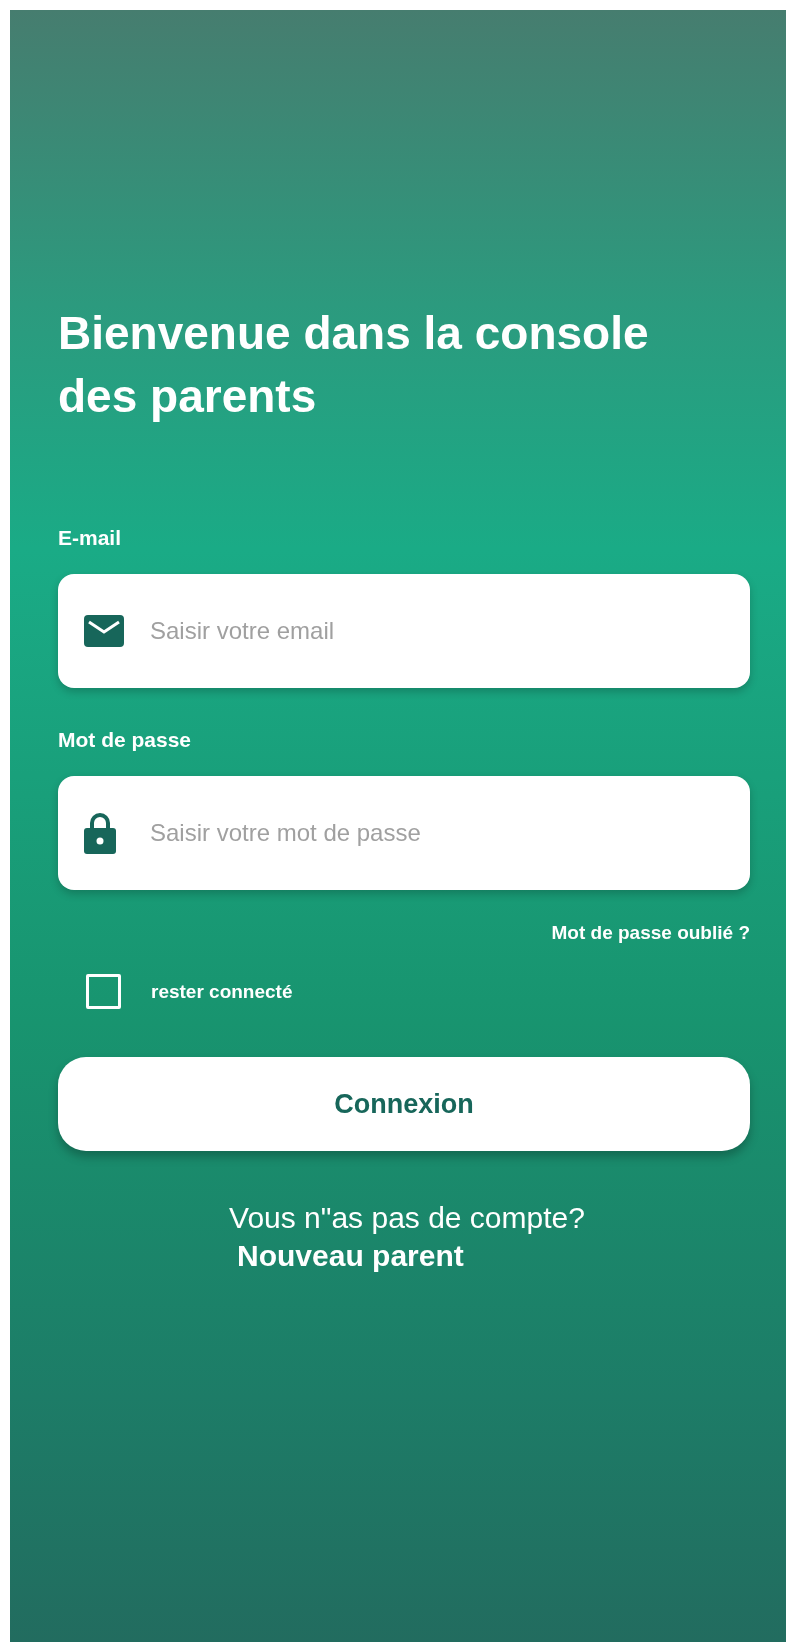 The height and width of the screenshot is (1642, 786). I want to click on email-field: Saisir votre email, so click(404, 631).